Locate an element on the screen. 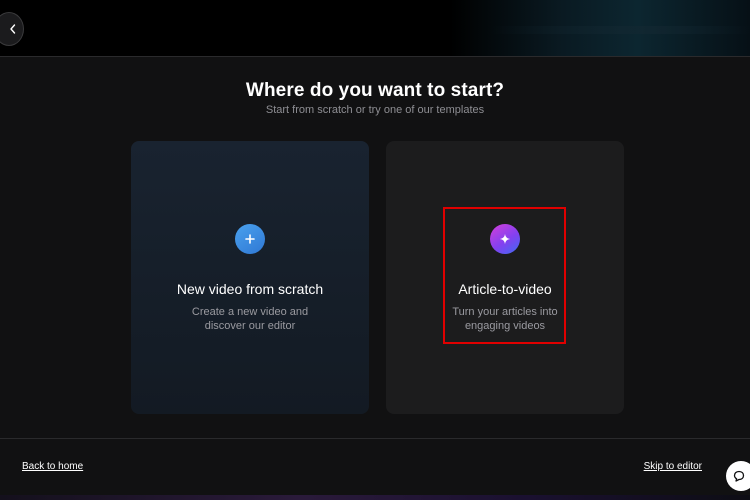 Image resolution: width=750 pixels, height=500 pixels. card-title: Article-to-video is located at coordinates (505, 289).